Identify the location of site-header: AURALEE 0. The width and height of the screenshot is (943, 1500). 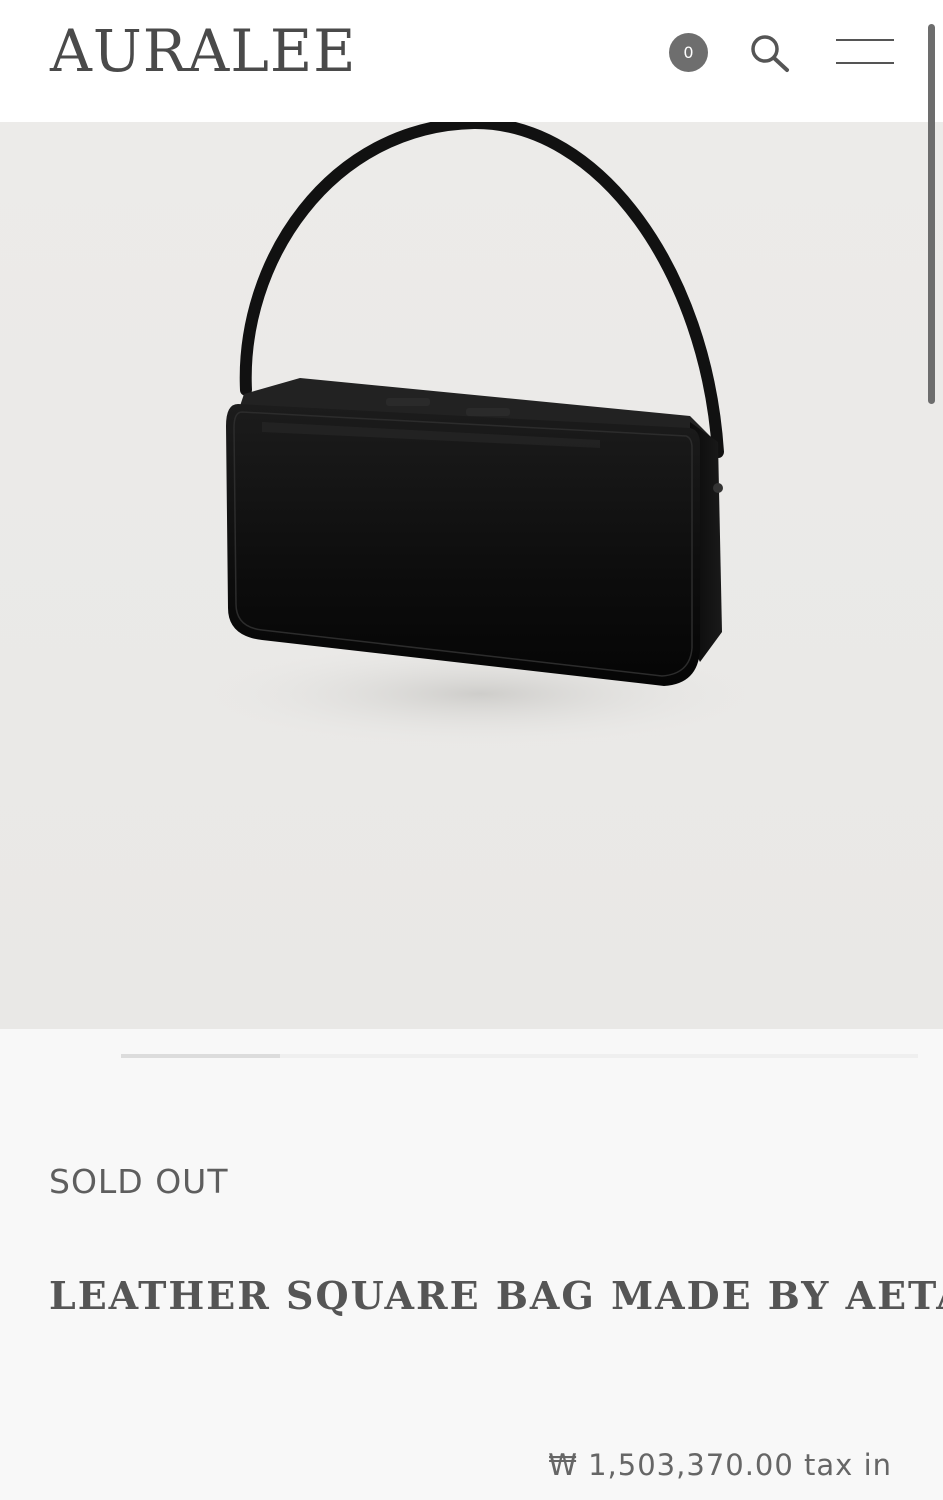
(471, 61).